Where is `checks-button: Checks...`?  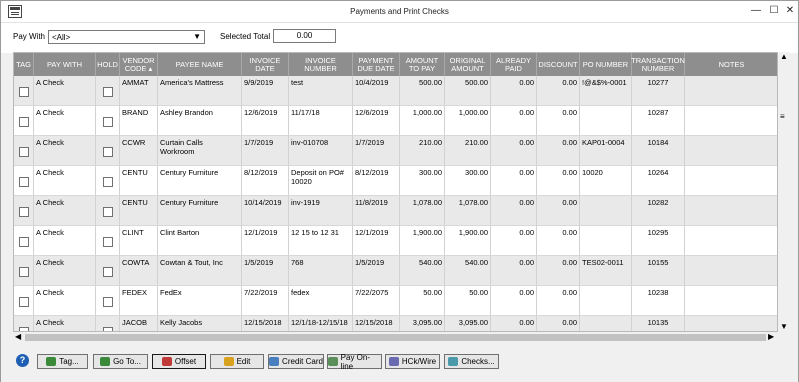 checks-button: Checks... is located at coordinates (471, 361).